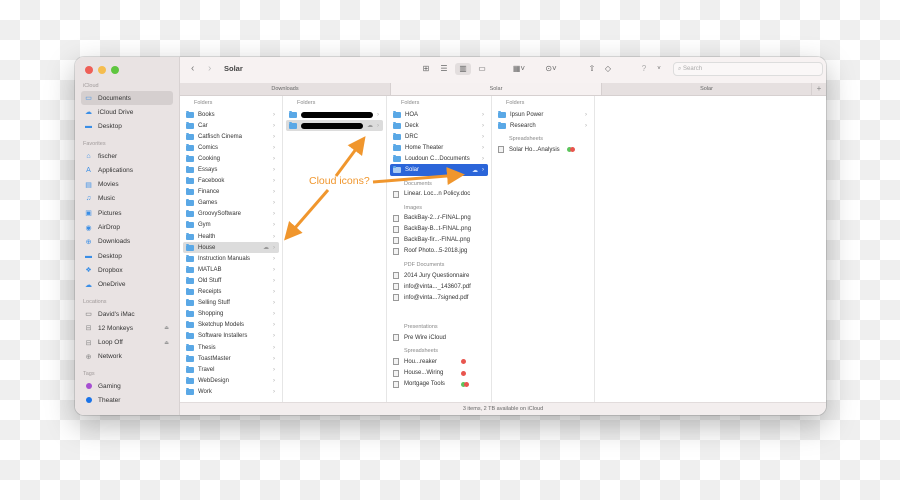  What do you see at coordinates (231, 158) in the screenshot?
I see `folder-row: Cooking ›` at bounding box center [231, 158].